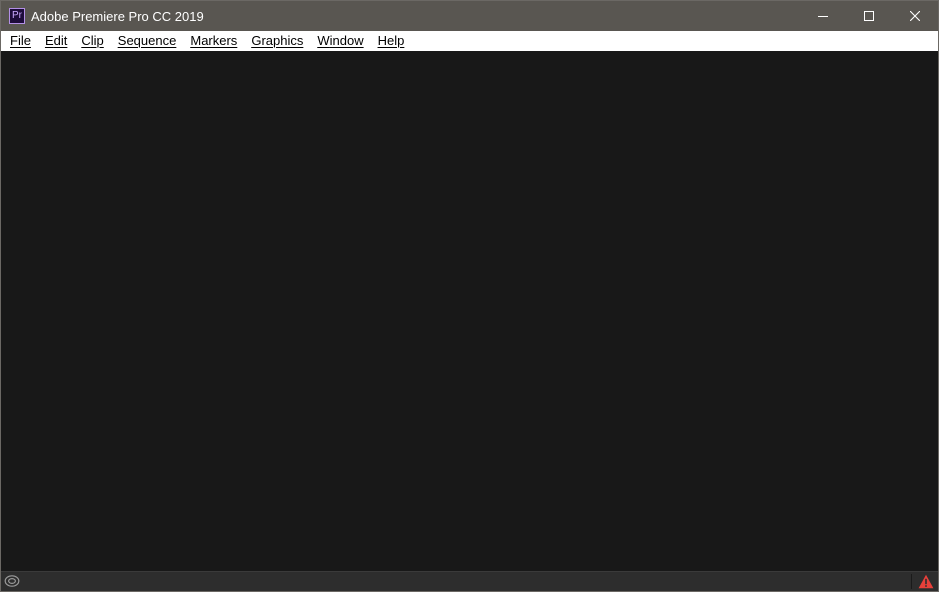 This screenshot has height=592, width=939. I want to click on menu-sequence: Sequence, so click(147, 41).